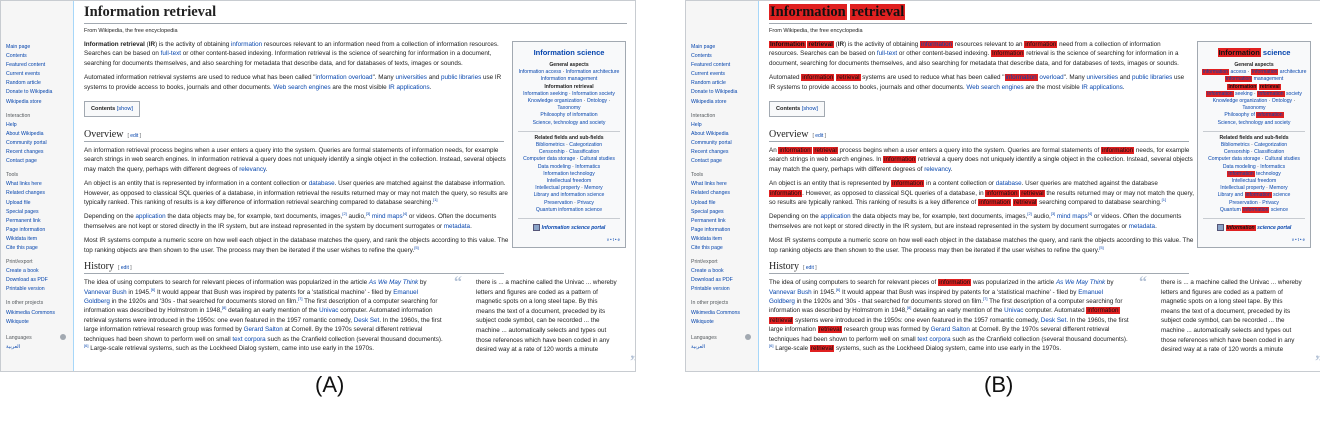  Describe the element at coordinates (569, 79) in the screenshot. I see `link: Information management` at that location.